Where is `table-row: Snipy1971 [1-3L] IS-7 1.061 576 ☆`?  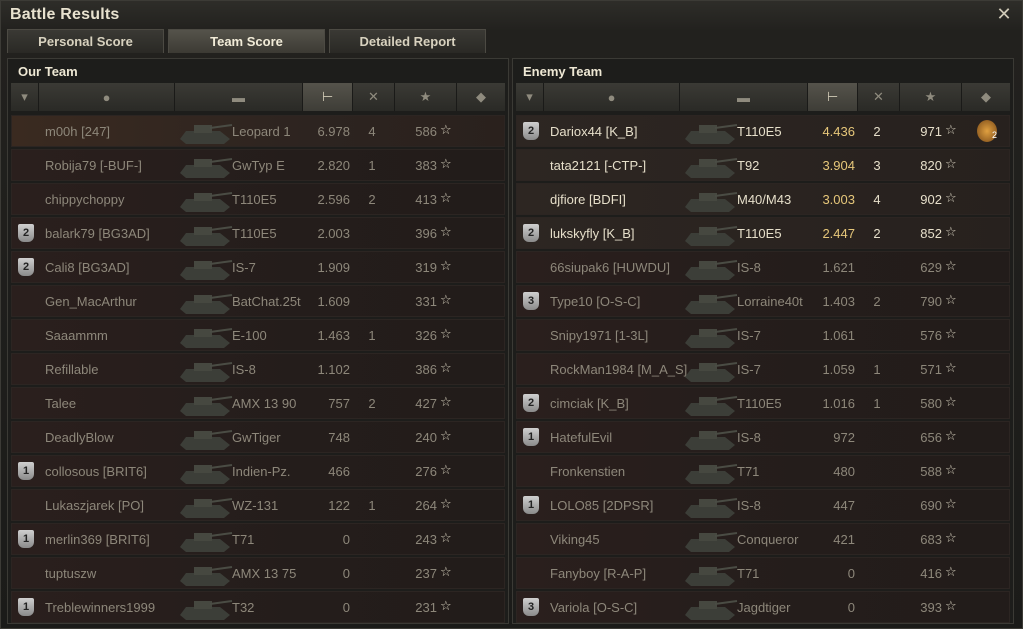
table-row: Snipy1971 [1-3L] IS-7 1.061 576 ☆ is located at coordinates (763, 335).